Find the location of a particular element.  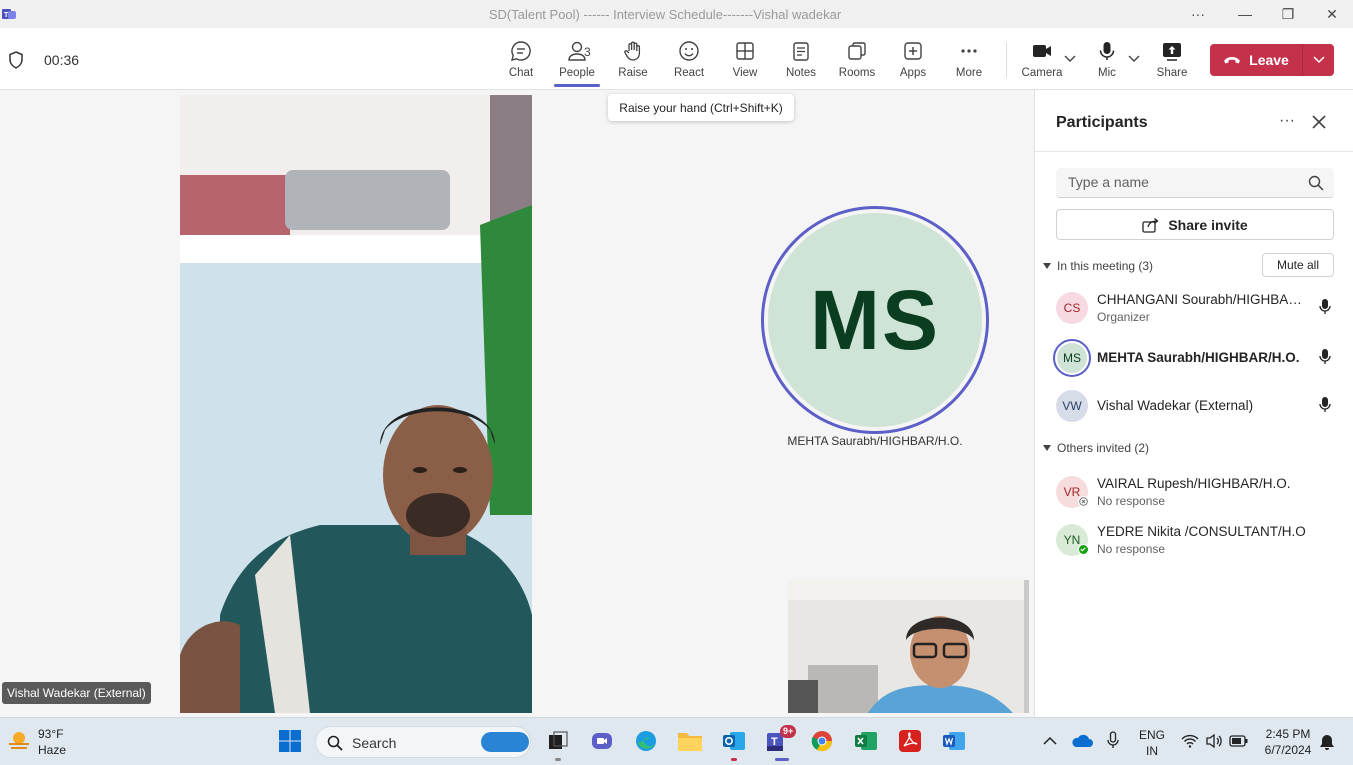

speaker-avatar-ring: MS is located at coordinates (875, 320).